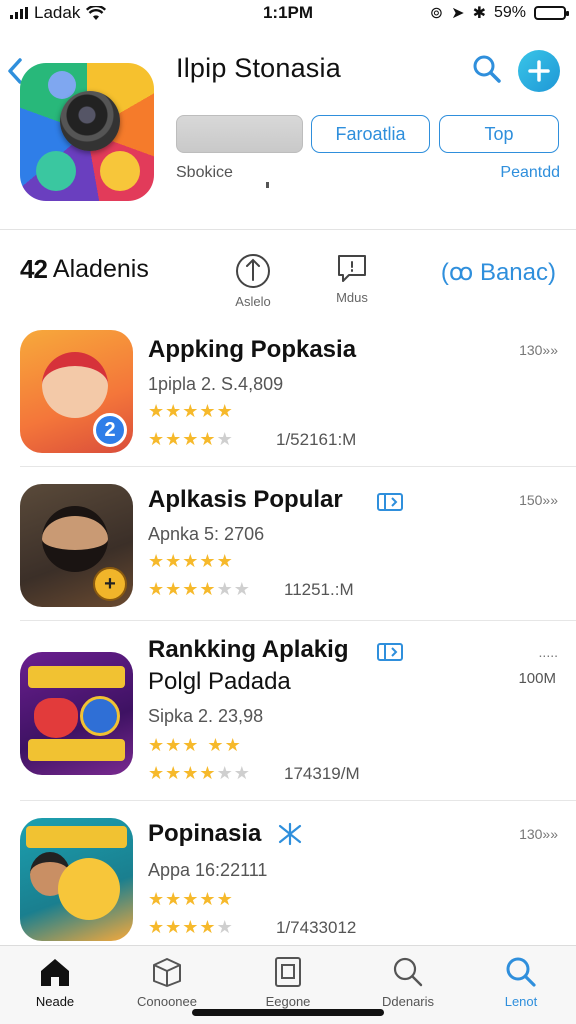  Describe the element at coordinates (408, 982) in the screenshot. I see `tab-search: Ddenaris` at that location.